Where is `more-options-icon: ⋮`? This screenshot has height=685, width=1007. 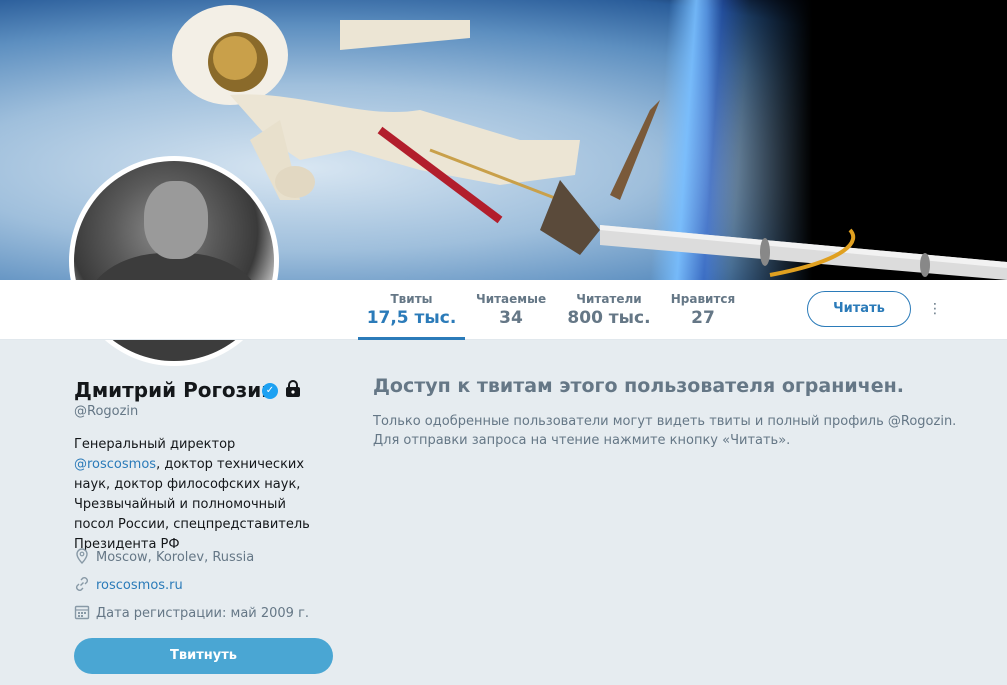
more-options-icon: ⋮ is located at coordinates (935, 309).